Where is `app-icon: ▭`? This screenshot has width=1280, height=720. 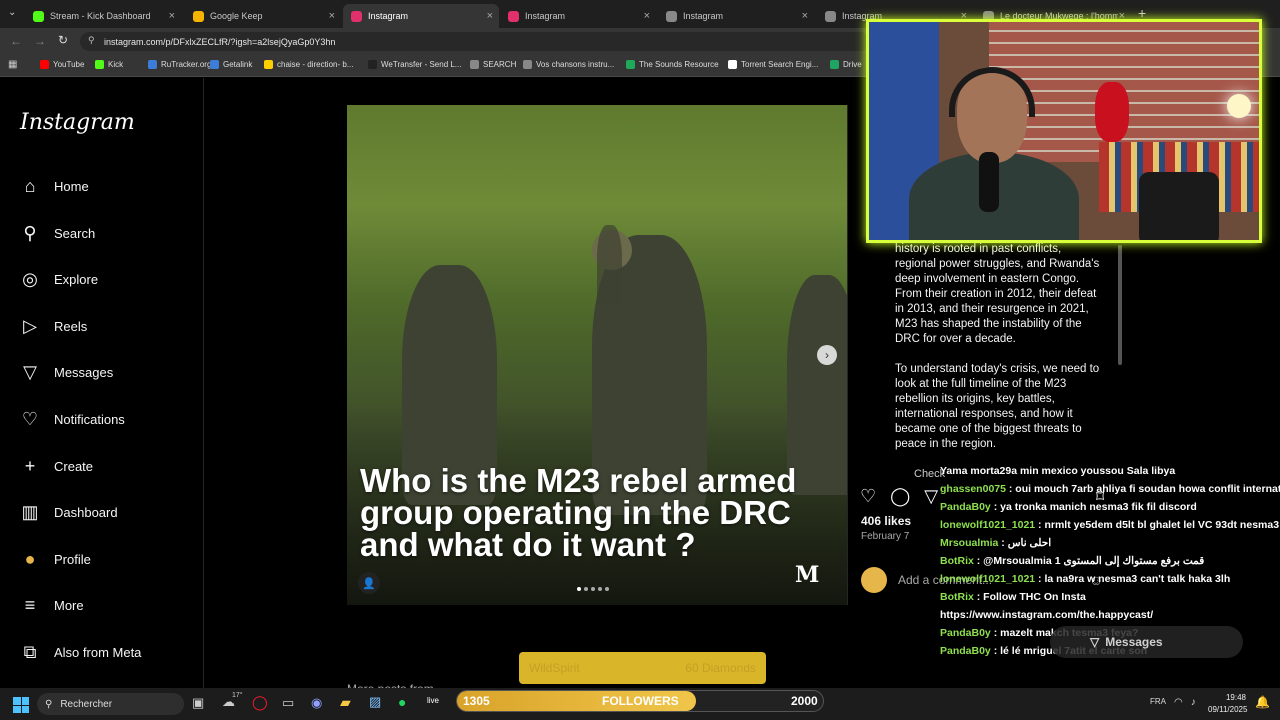 app-icon: ▭ is located at coordinates (288, 703).